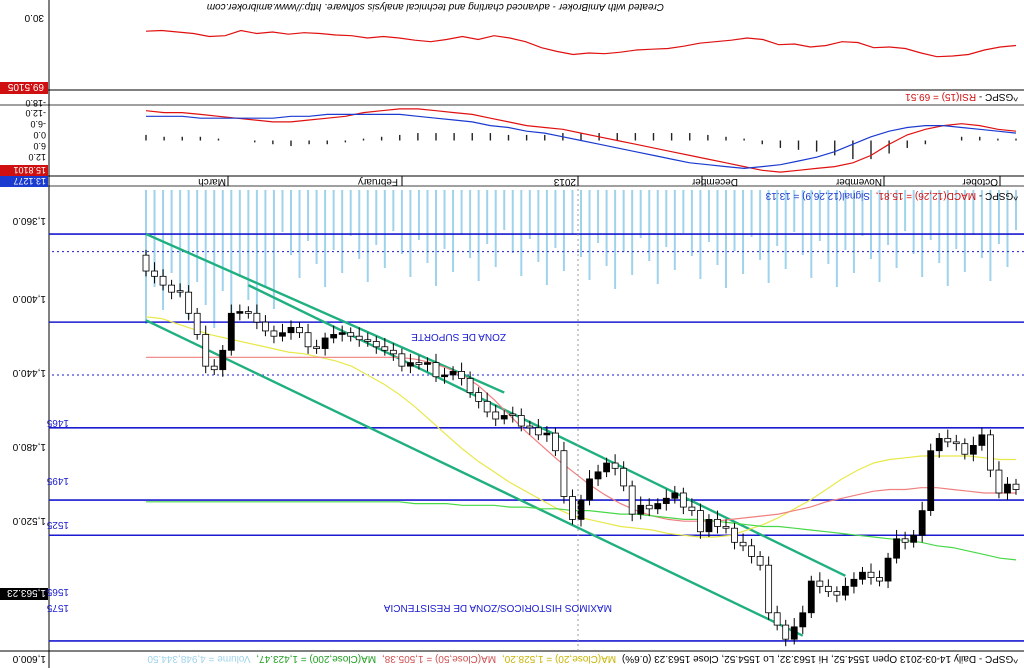 The height and width of the screenshot is (668, 1024). Describe the element at coordinates (24, 53) in the screenshot. I see `rsi-axis: 30.0 69.5105` at that location.